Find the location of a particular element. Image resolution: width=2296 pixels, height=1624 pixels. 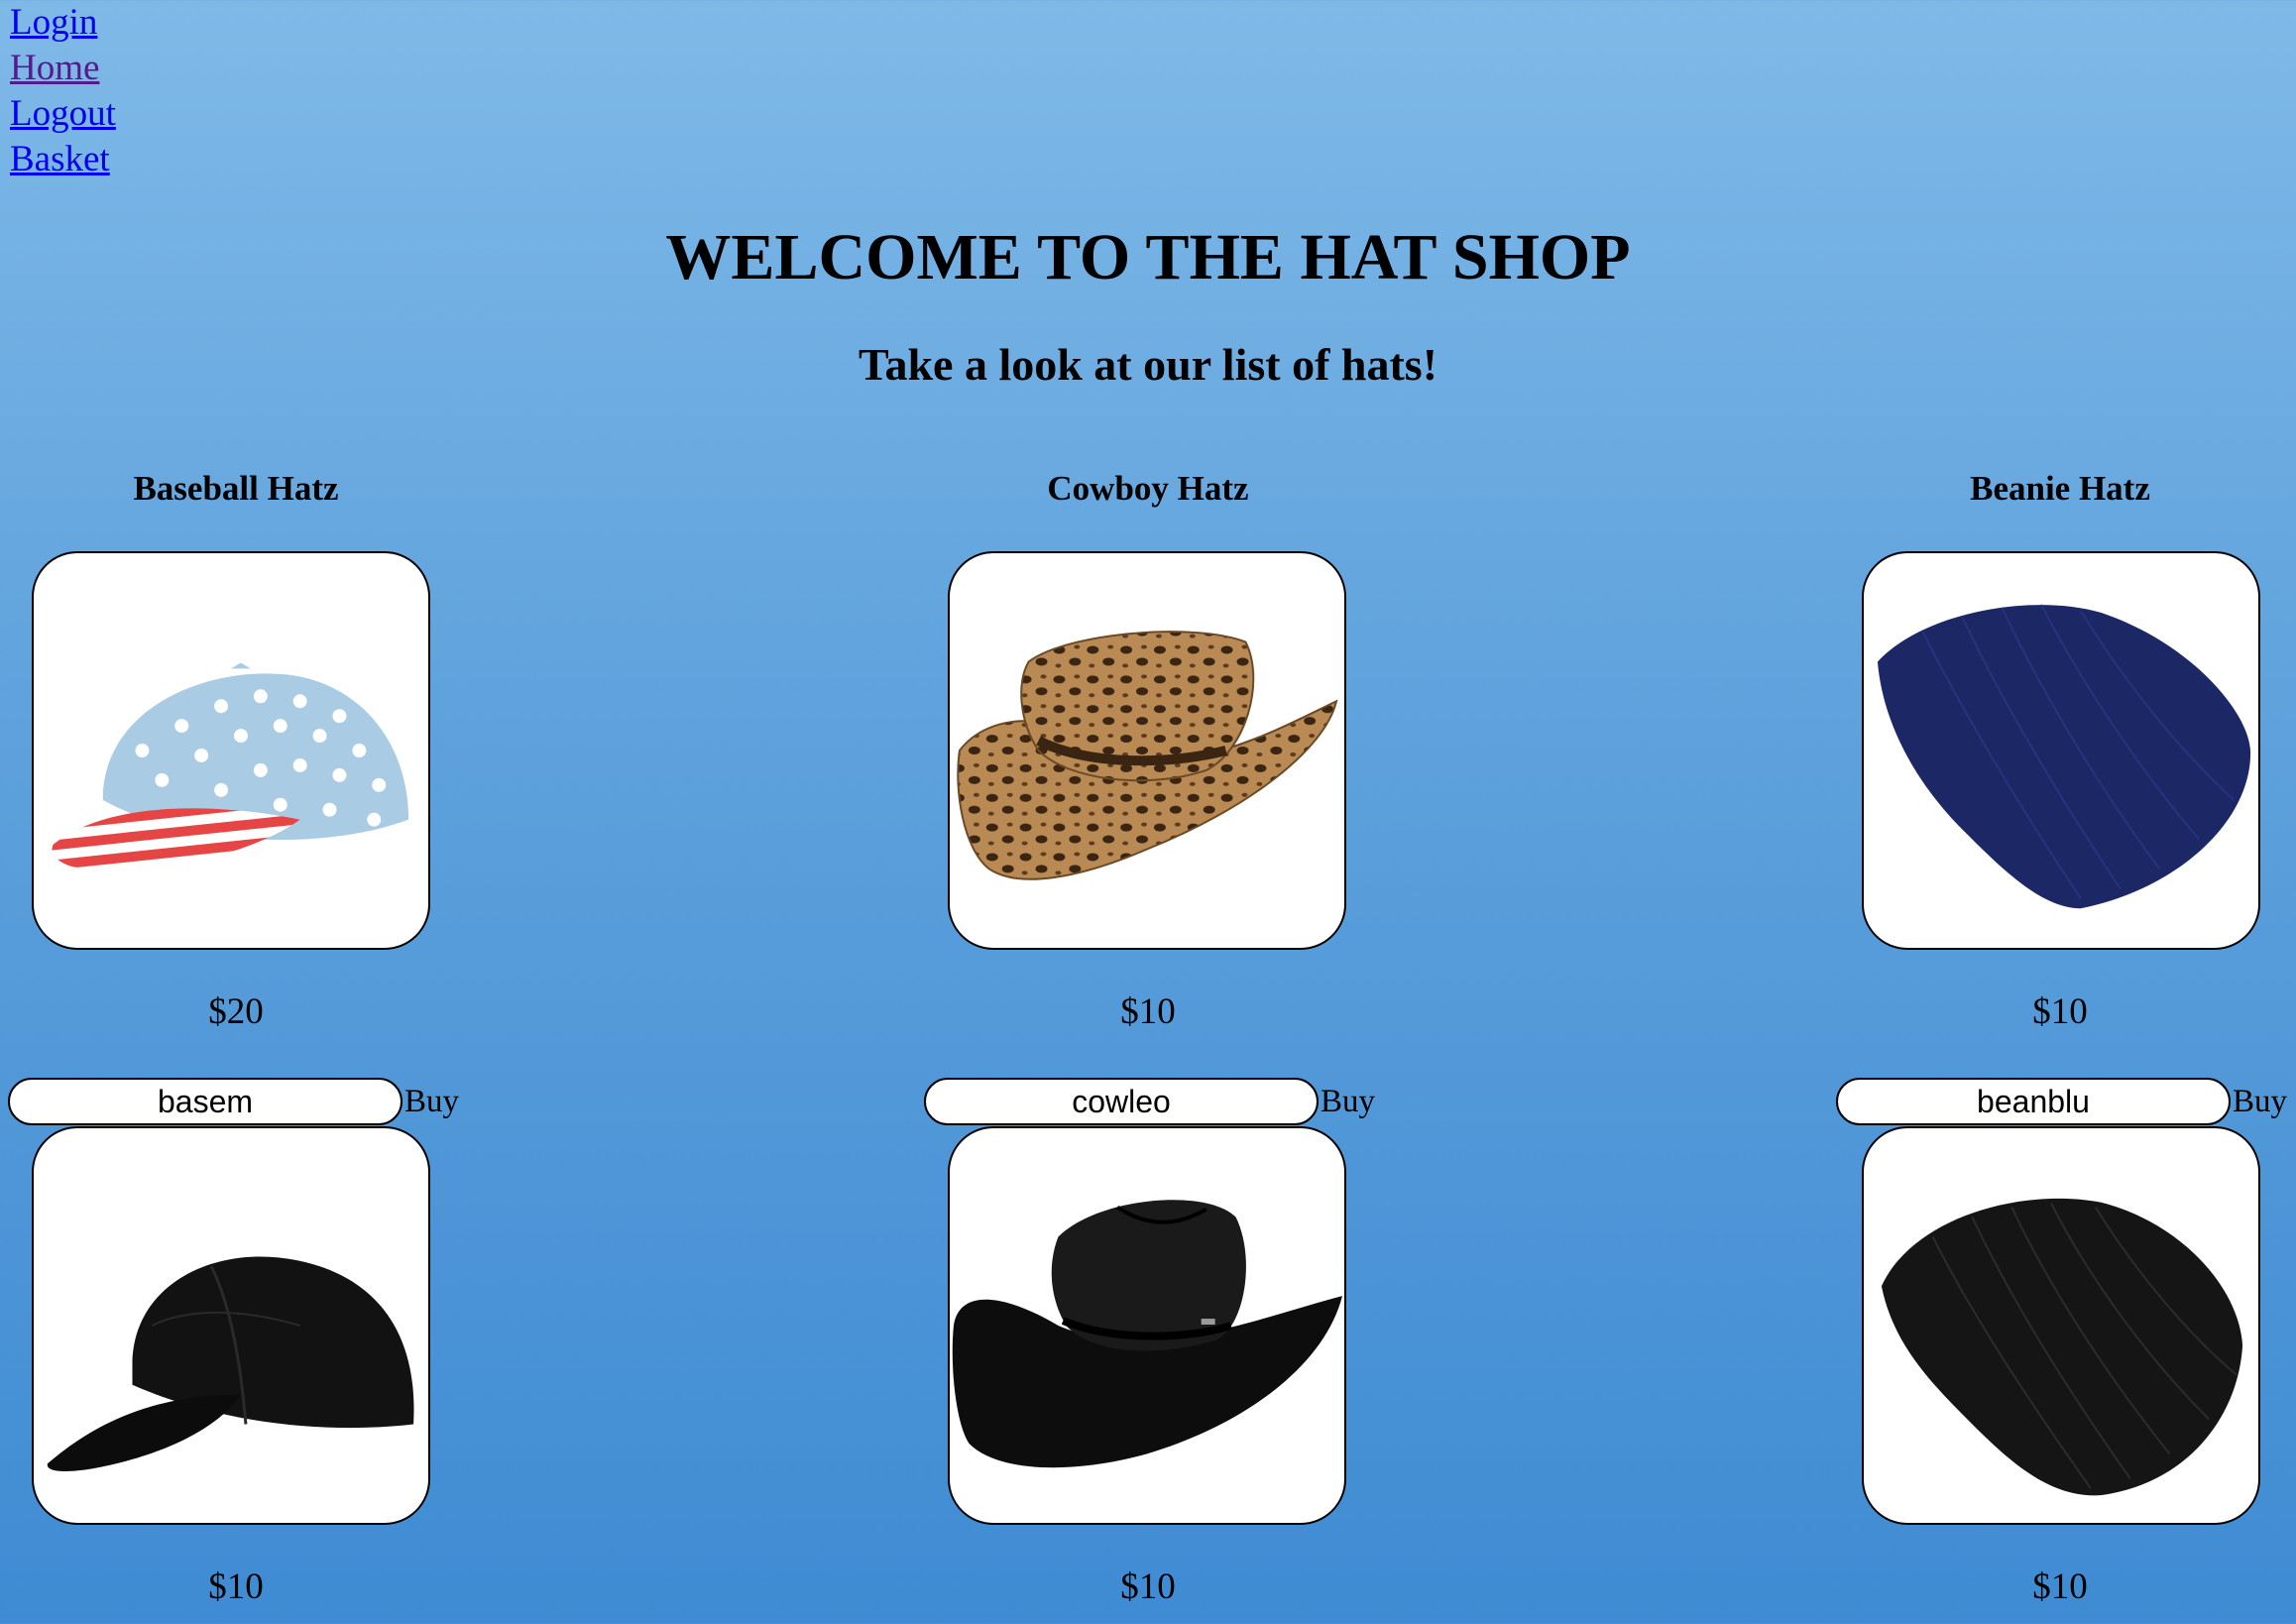

black-baseball-cap-image is located at coordinates (230, 1363).